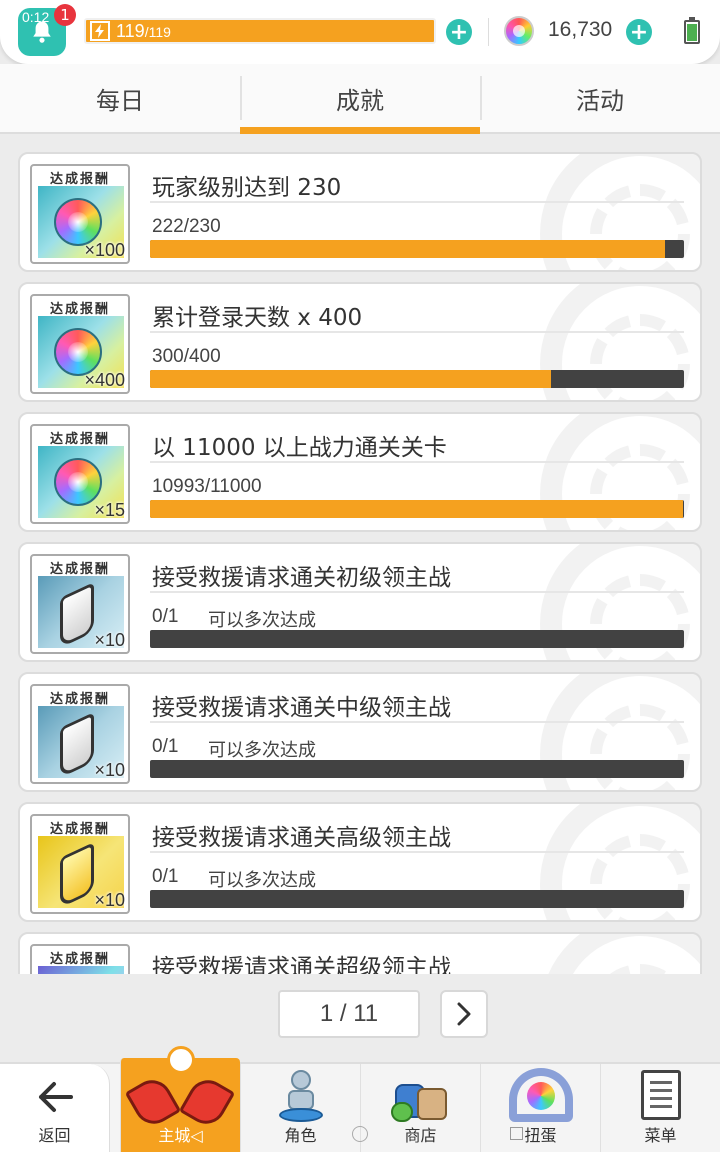 The width and height of the screenshot is (720, 1152). I want to click on battery-icon, so click(692, 30).